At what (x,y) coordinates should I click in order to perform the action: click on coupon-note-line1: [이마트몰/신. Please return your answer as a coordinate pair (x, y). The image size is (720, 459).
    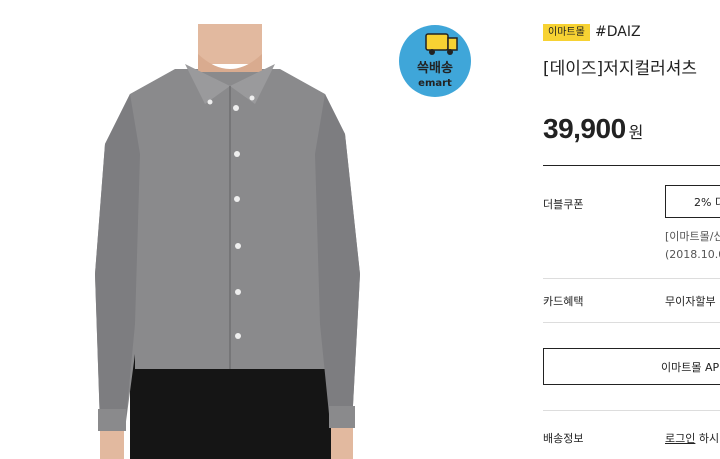
    Looking at the image, I should click on (692, 236).